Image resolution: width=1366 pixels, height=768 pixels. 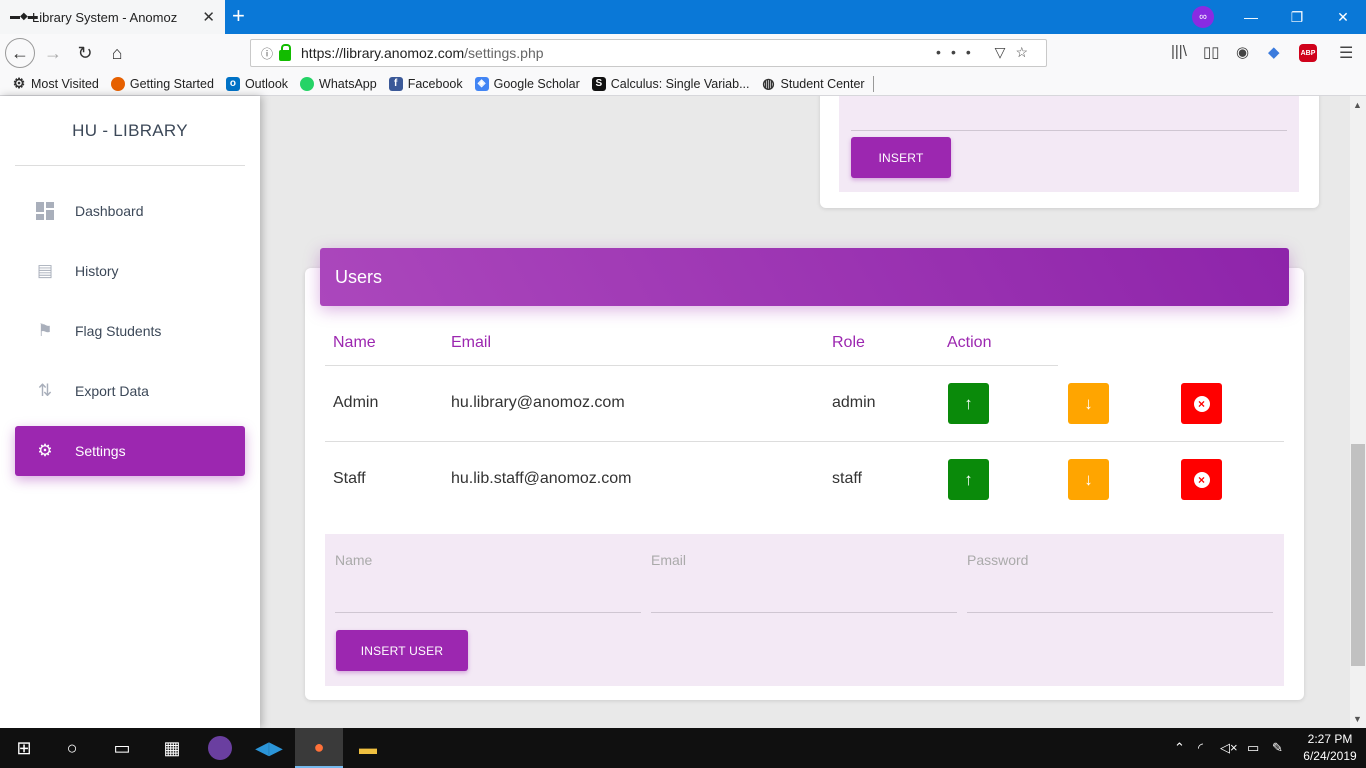 What do you see at coordinates (402, 650) in the screenshot?
I see `insert-user-button: INSERT USER` at bounding box center [402, 650].